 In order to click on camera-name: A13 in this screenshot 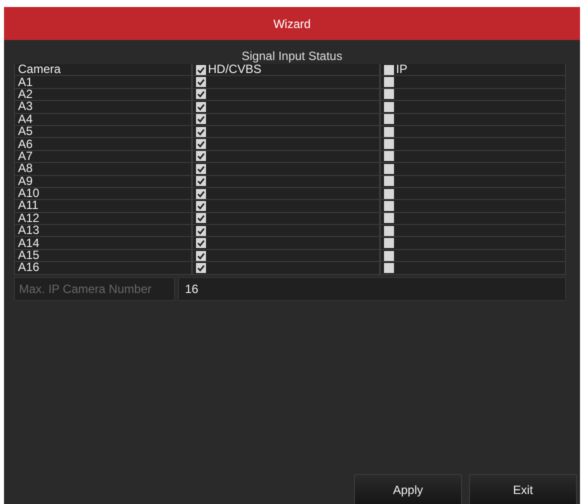, I will do `click(29, 230)`.